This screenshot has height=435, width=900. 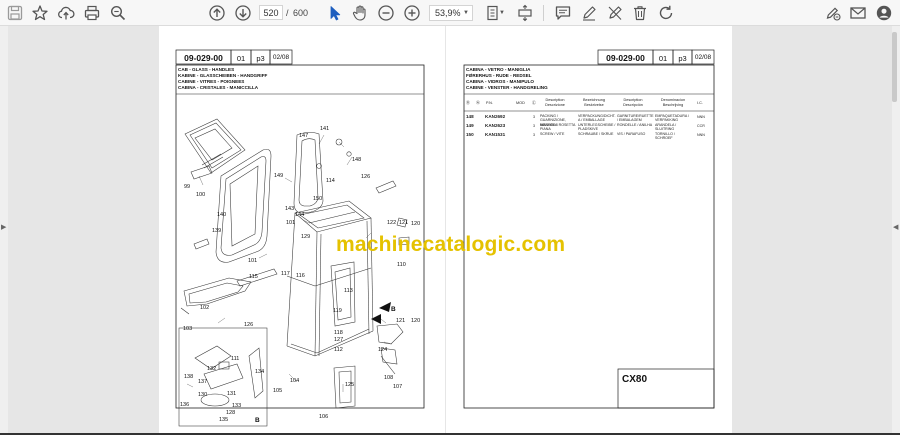 I want to click on upload-cloud-icon, so click(x=66, y=13).